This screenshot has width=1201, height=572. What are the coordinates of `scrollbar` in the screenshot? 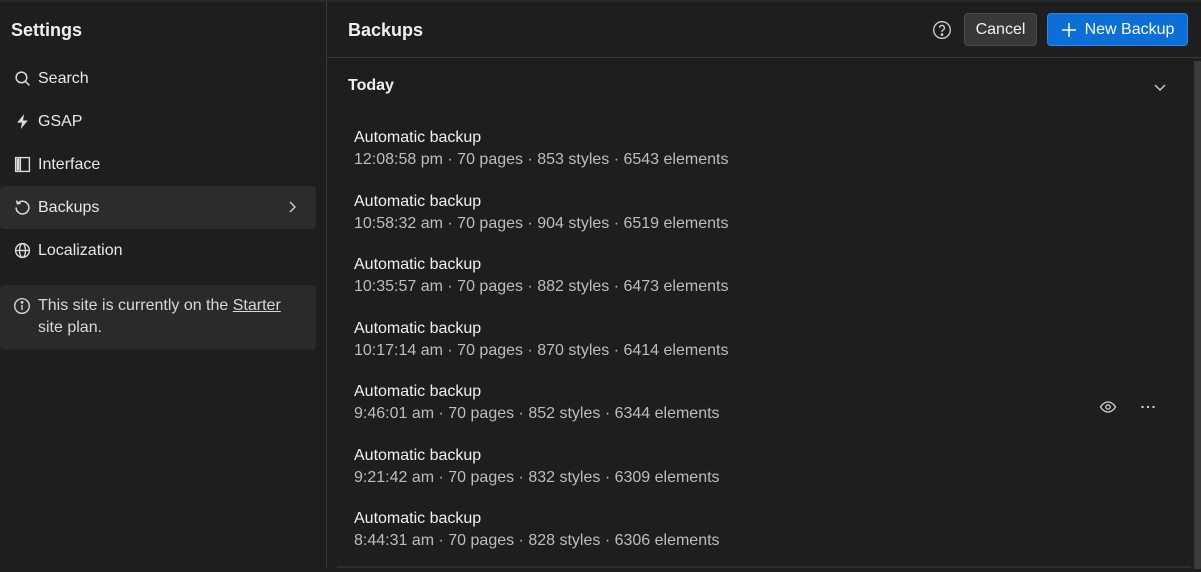 It's located at (1197, 314).